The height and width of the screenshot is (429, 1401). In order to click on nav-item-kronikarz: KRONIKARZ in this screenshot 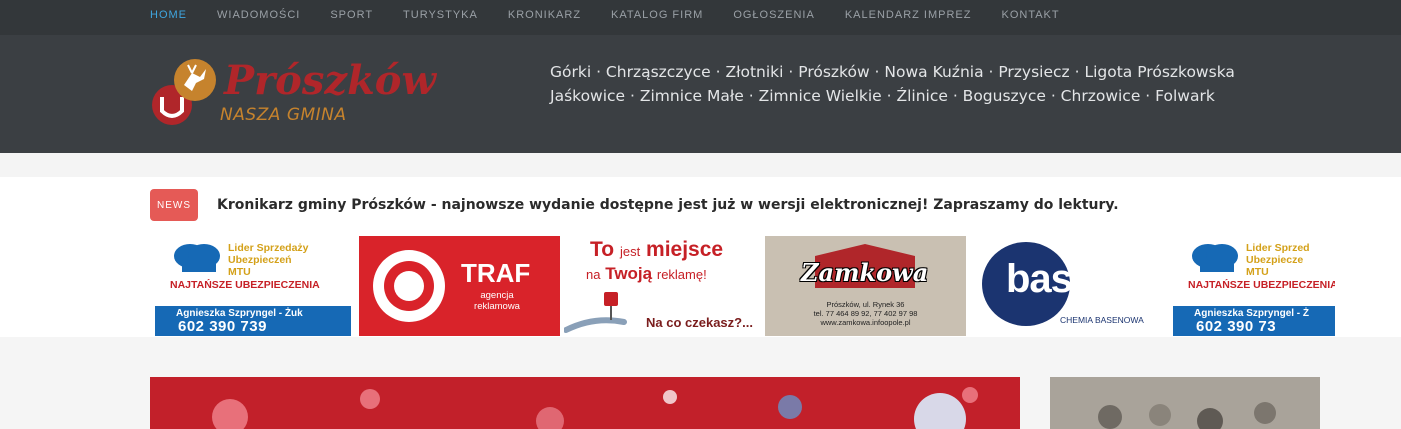, I will do `click(544, 15)`.